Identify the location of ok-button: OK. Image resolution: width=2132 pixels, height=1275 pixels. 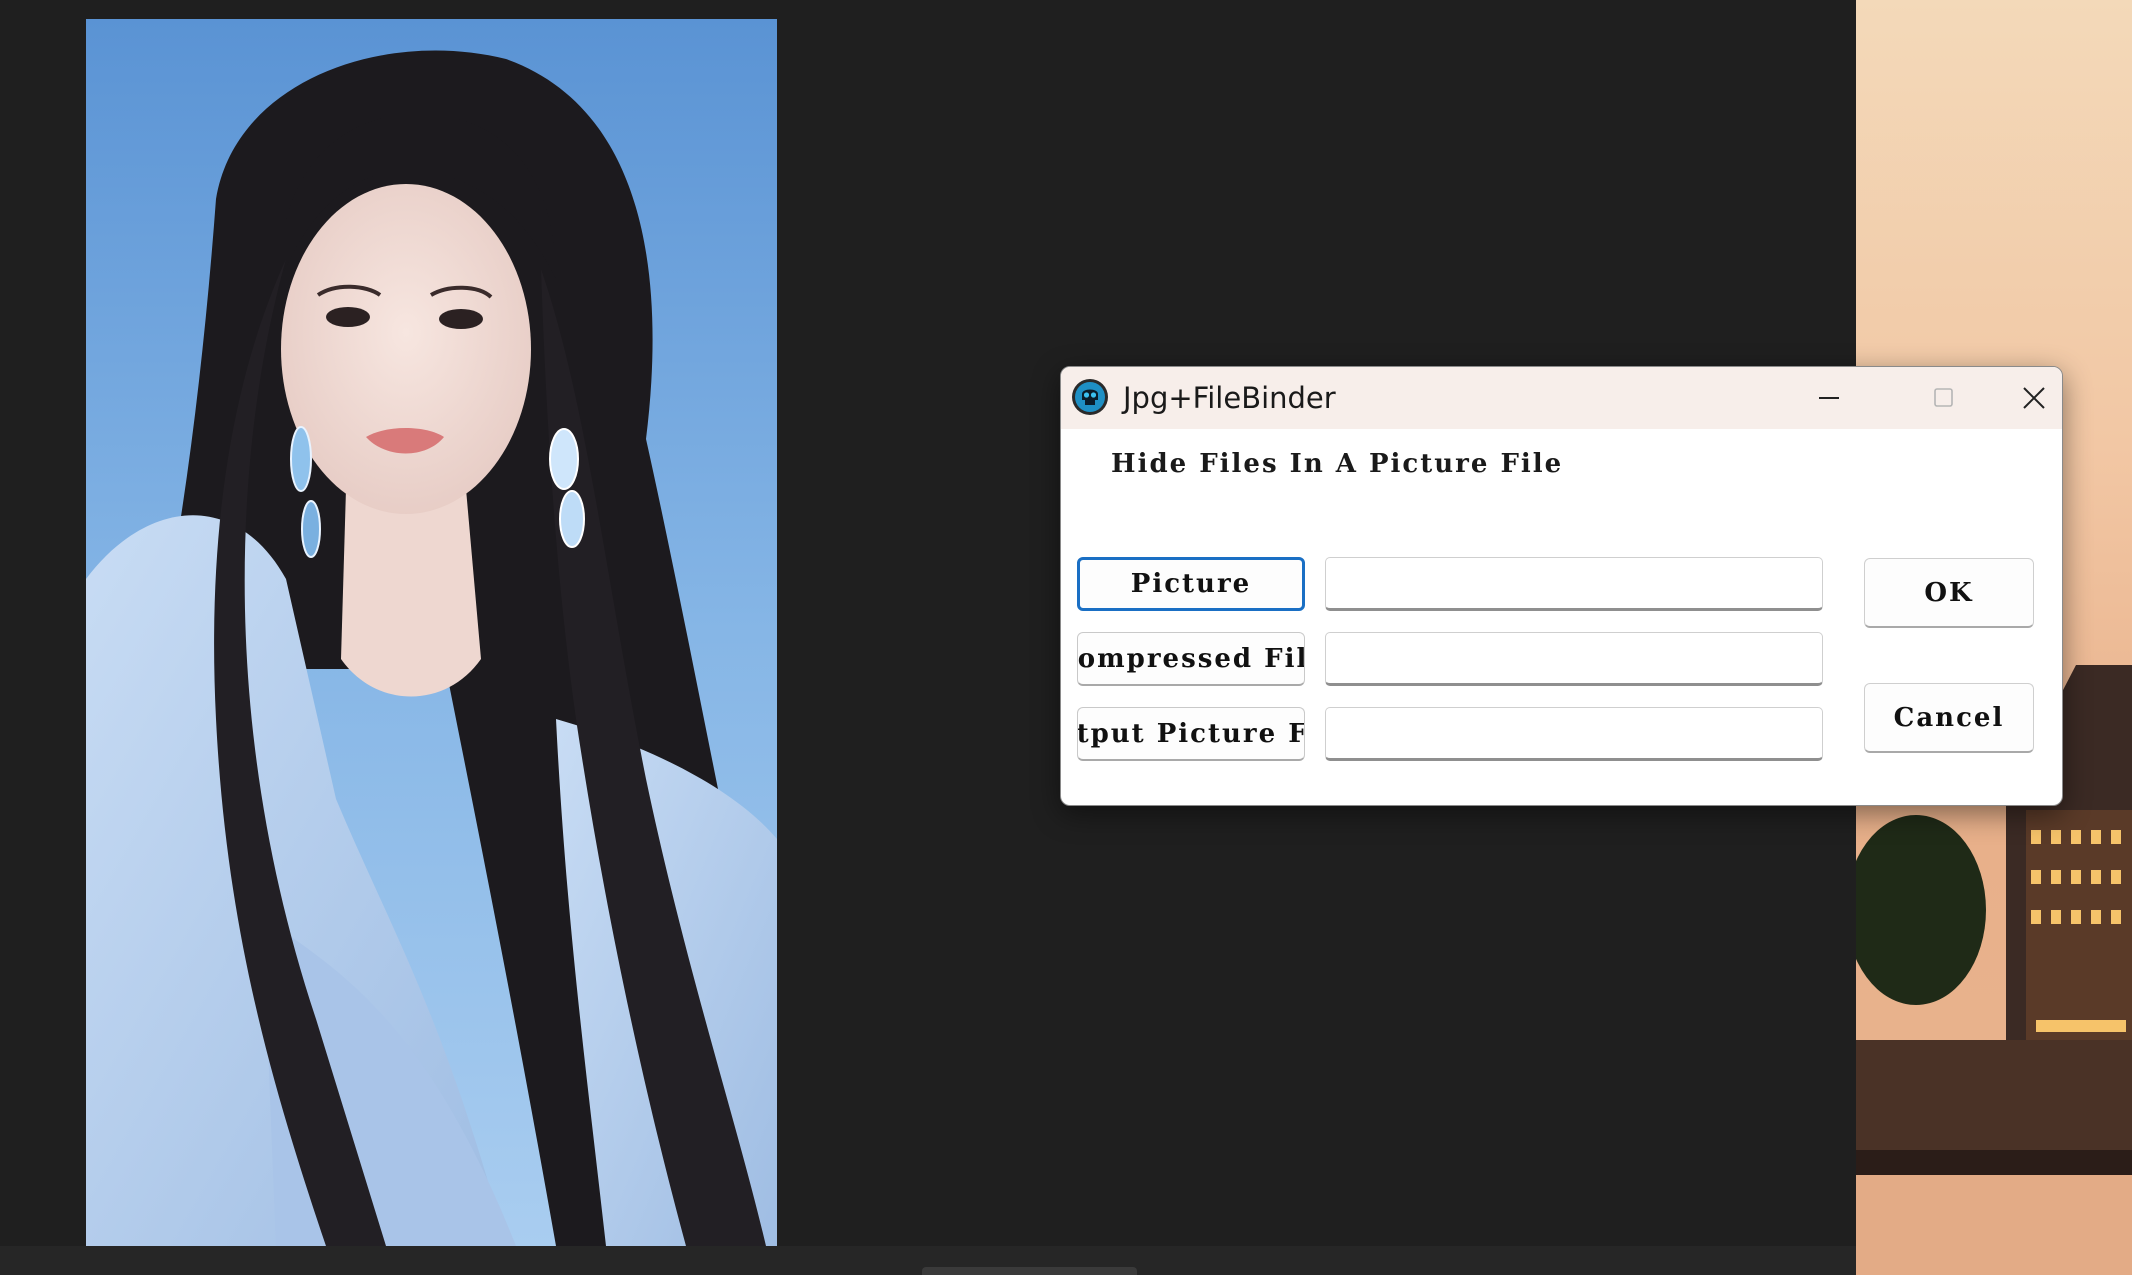
(1949, 593).